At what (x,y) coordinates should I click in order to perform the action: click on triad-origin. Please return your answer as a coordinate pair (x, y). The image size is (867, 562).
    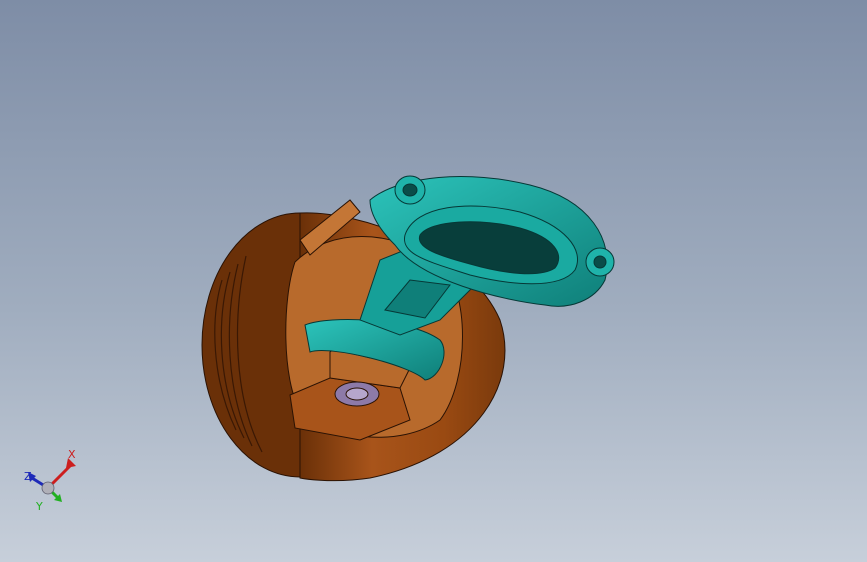
    Looking at the image, I should click on (48, 488).